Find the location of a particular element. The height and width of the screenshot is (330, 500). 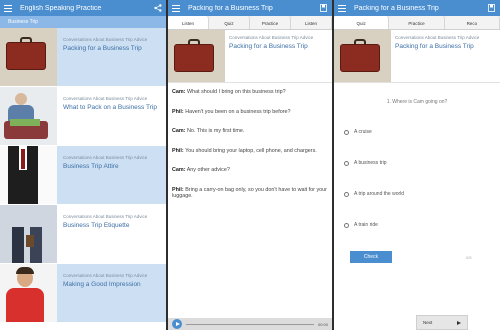

audio-seekbar is located at coordinates (250, 324).